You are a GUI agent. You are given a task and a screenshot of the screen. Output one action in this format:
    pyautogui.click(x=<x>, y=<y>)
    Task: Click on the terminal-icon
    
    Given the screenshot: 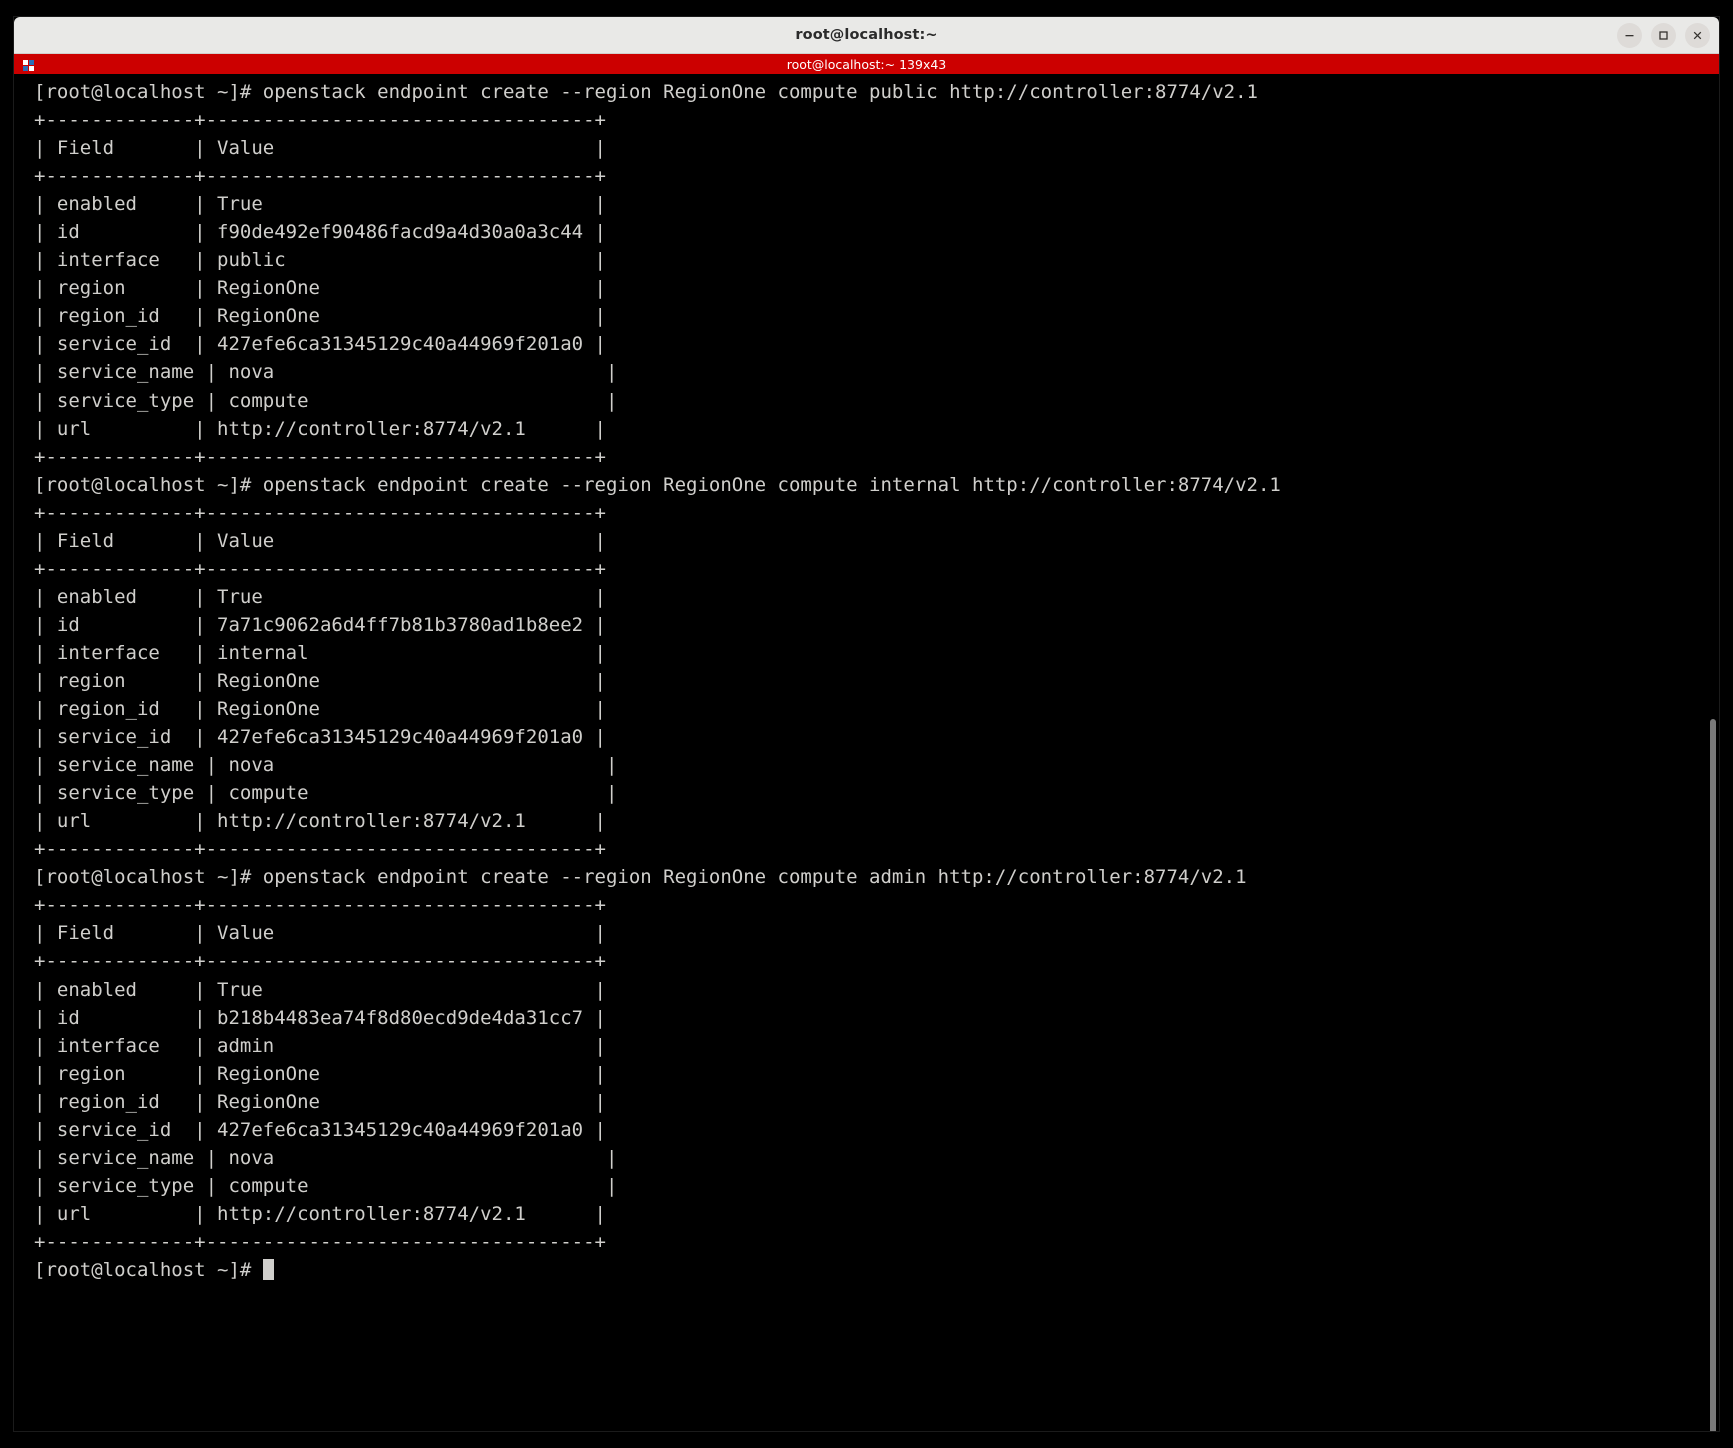 What is the action you would take?
    pyautogui.click(x=28, y=64)
    